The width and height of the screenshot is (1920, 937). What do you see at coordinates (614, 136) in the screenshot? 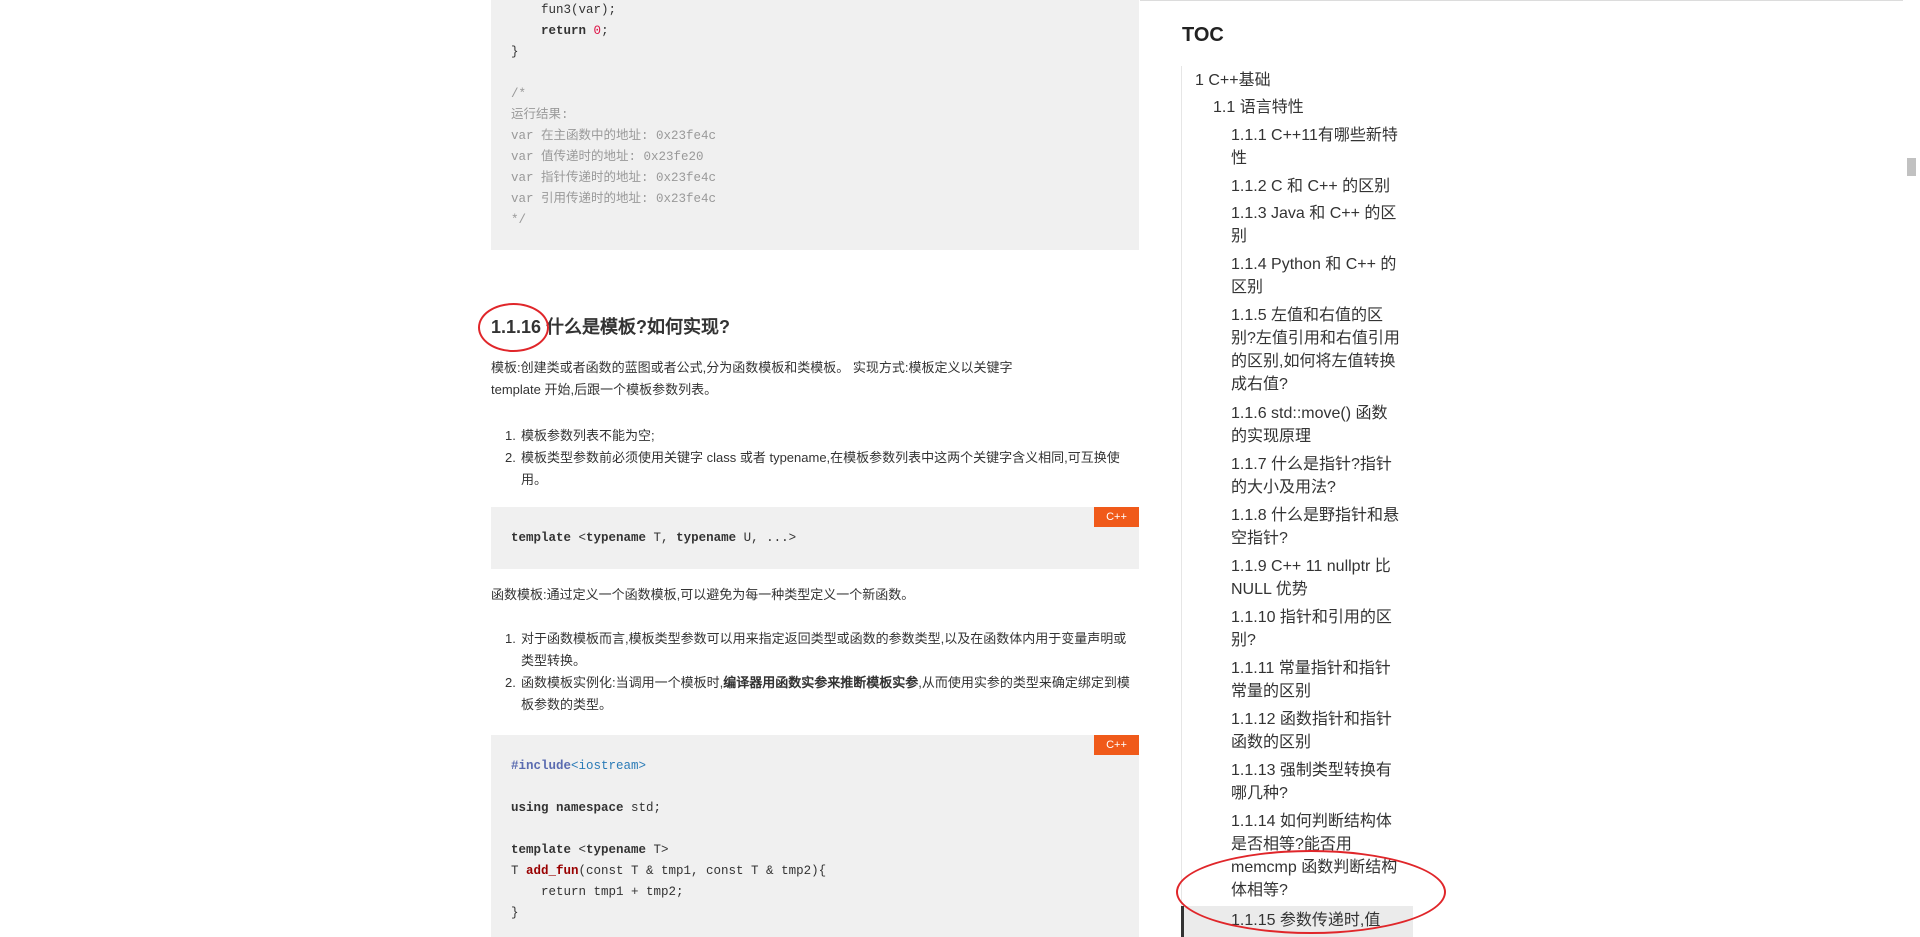
I see `code-comment-line: var 在主函数中的地址: 0x23fe4c` at bounding box center [614, 136].